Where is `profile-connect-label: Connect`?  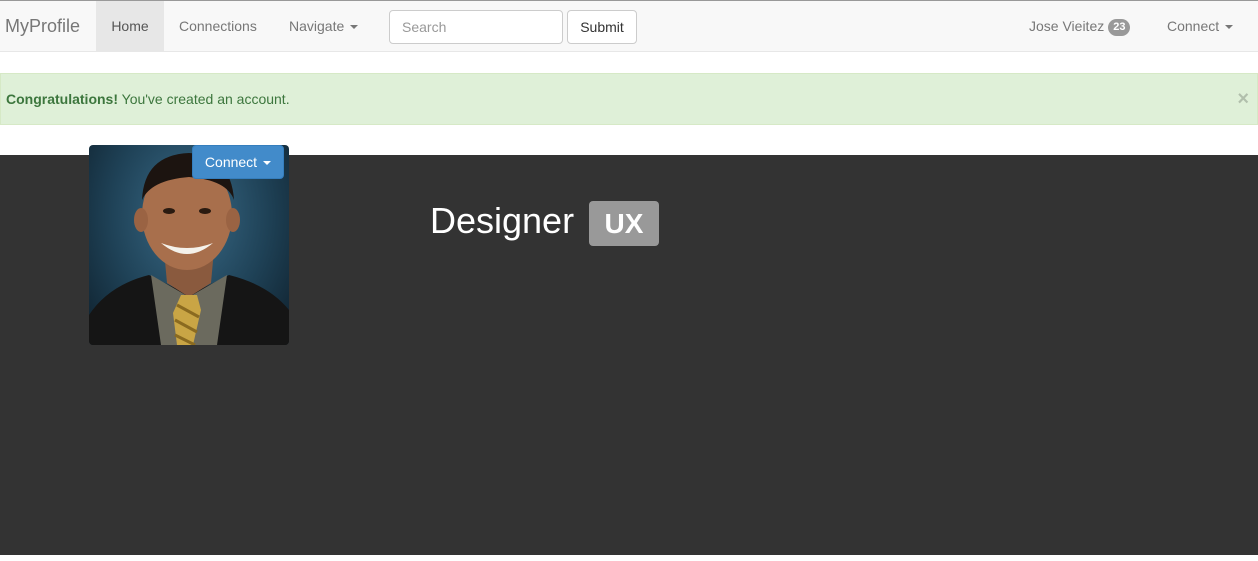
profile-connect-label: Connect is located at coordinates (231, 162).